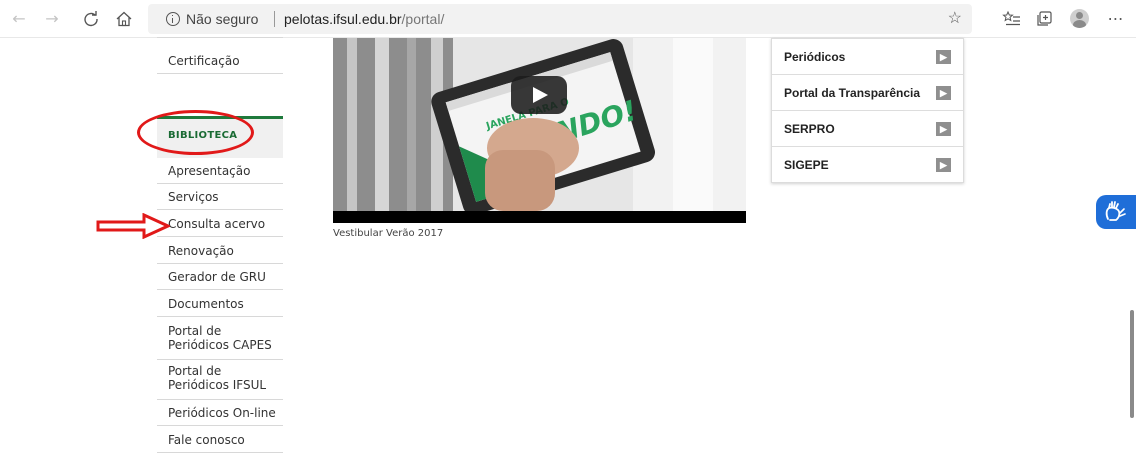  I want to click on back-icon: ←, so click(19, 19).